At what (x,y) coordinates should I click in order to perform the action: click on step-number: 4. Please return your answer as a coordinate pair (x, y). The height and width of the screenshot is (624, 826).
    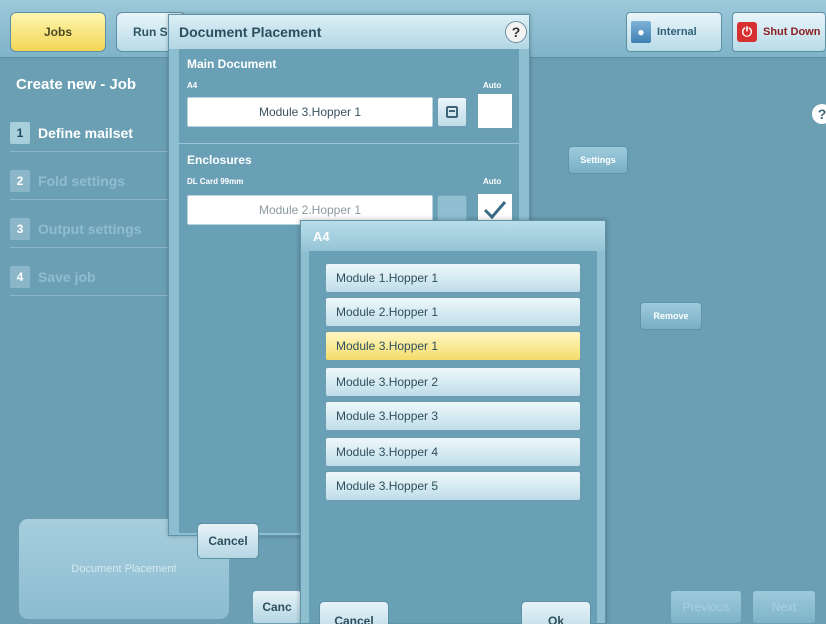
    Looking at the image, I should click on (20, 276).